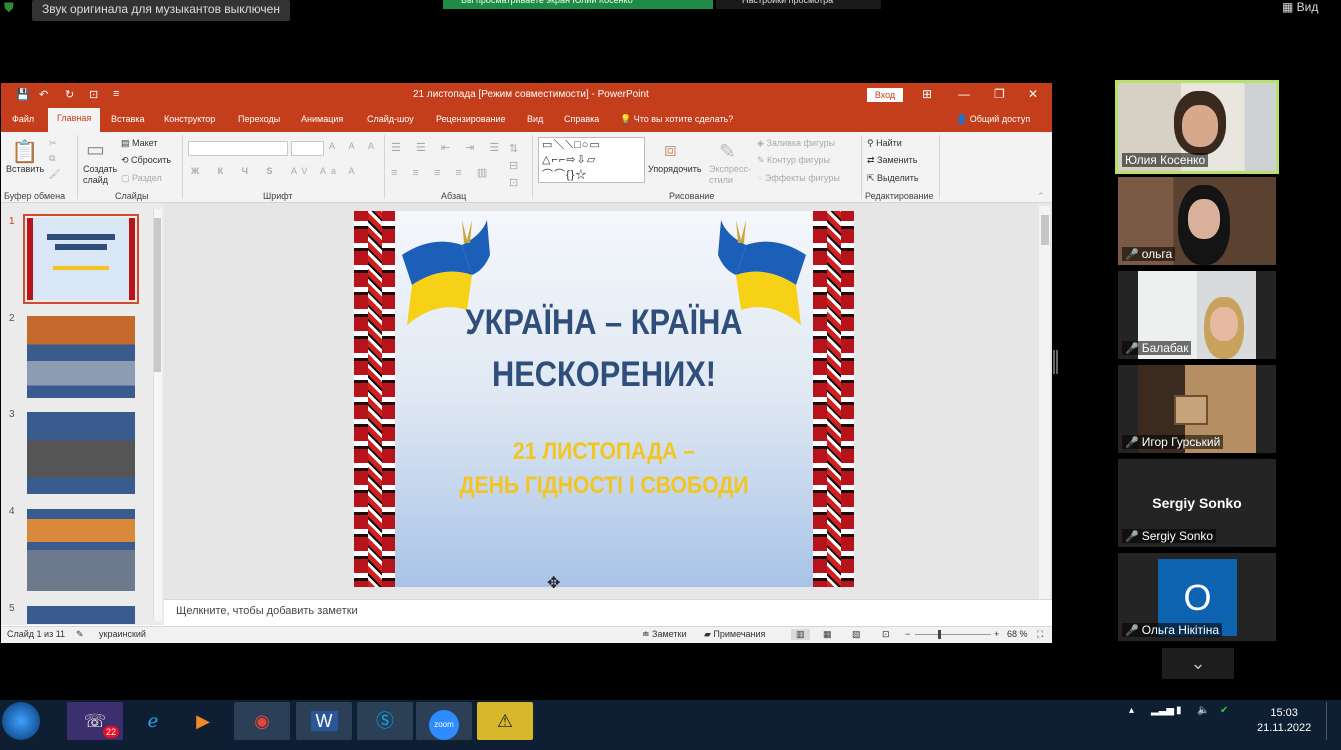 The image size is (1341, 750). What do you see at coordinates (893, 178) in the screenshot?
I see `select-button: ⇱ Выделить` at bounding box center [893, 178].